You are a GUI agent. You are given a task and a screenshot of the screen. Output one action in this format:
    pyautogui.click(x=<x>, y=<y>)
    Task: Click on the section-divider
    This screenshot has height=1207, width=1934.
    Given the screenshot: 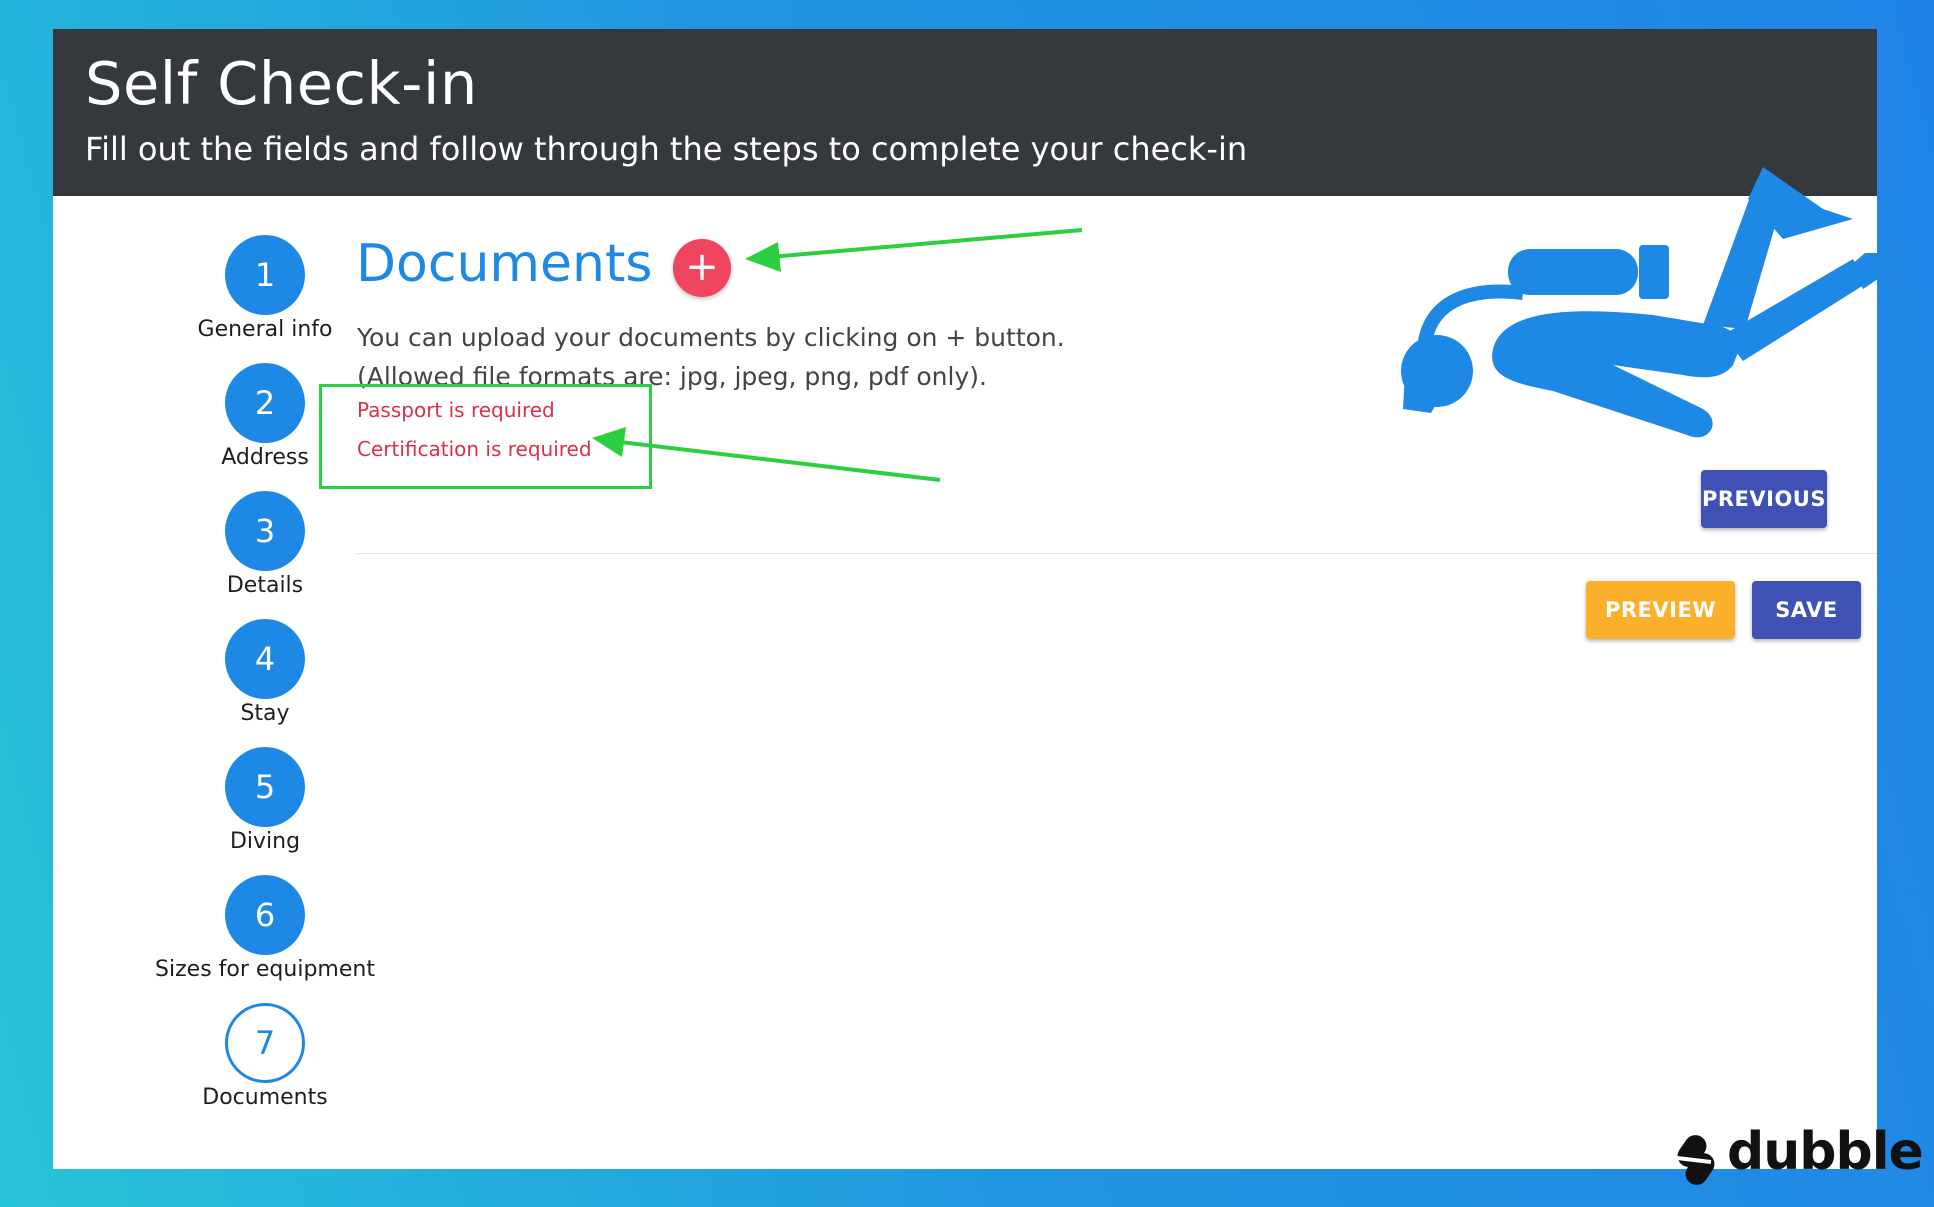 What is the action you would take?
    pyautogui.click(x=1116, y=553)
    